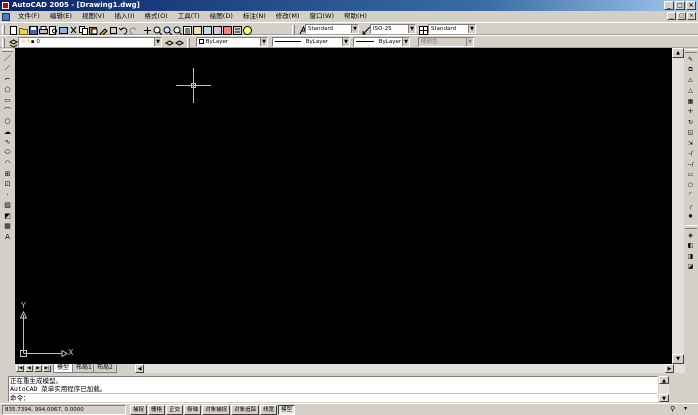 Image resolution: width=698 pixels, height=415 pixels. What do you see at coordinates (123, 30) in the screenshot?
I see `undo-icon` at bounding box center [123, 30].